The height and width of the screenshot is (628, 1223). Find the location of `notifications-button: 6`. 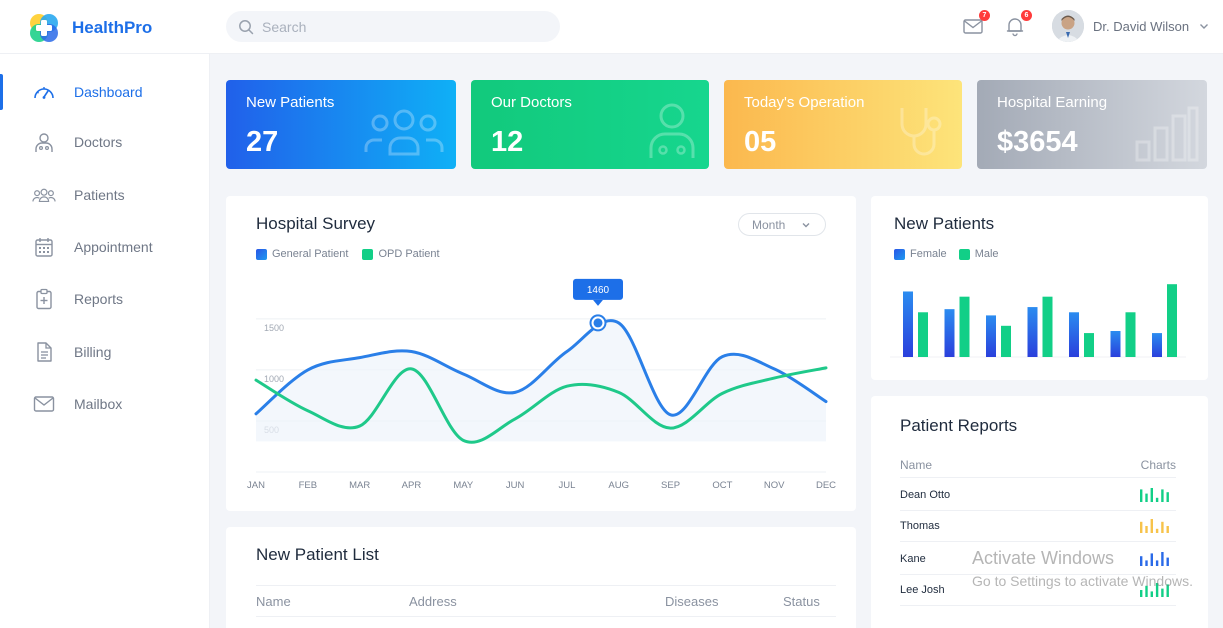

notifications-button: 6 is located at coordinates (1018, 24).